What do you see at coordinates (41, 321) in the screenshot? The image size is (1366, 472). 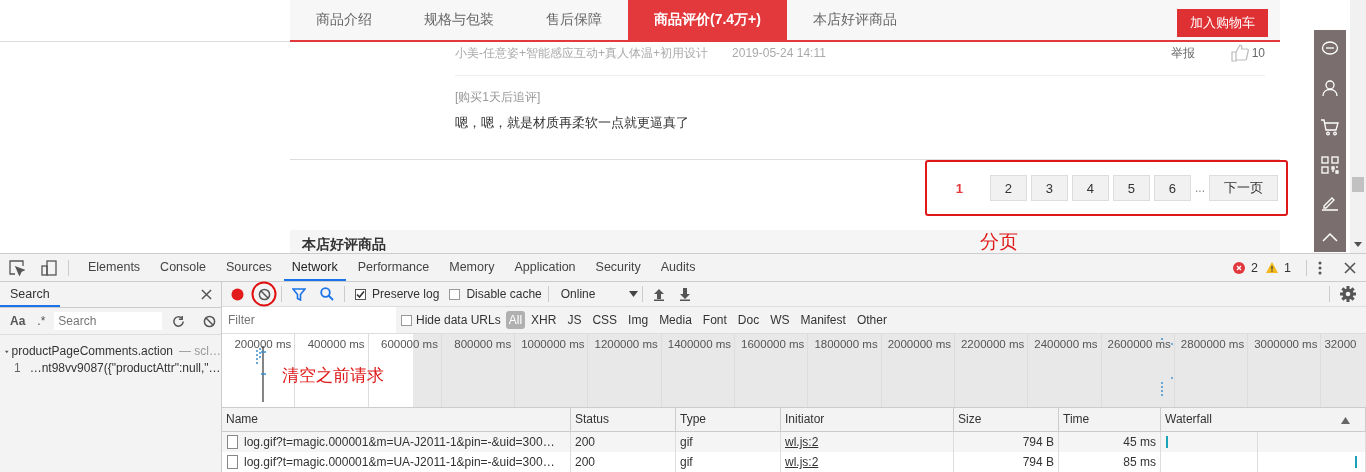 I see `regex-toggle: .*` at bounding box center [41, 321].